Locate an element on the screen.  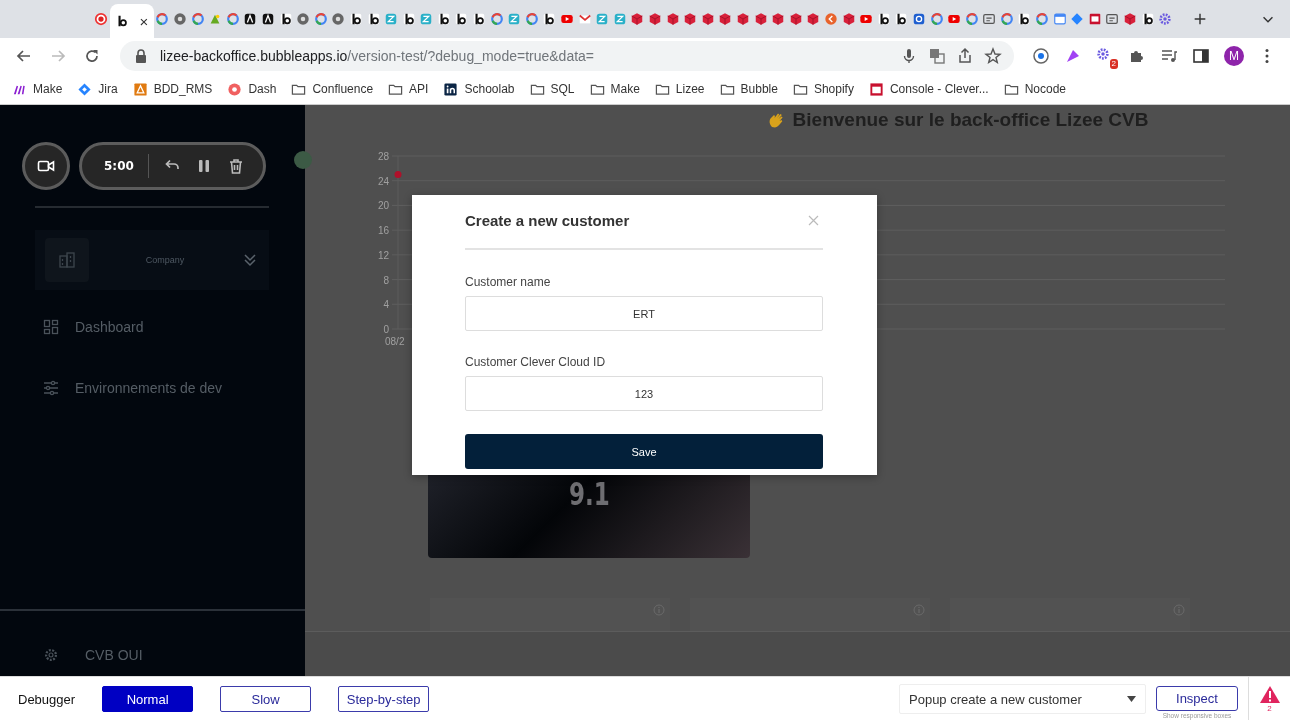
star-icon is located at coordinates (993, 56).